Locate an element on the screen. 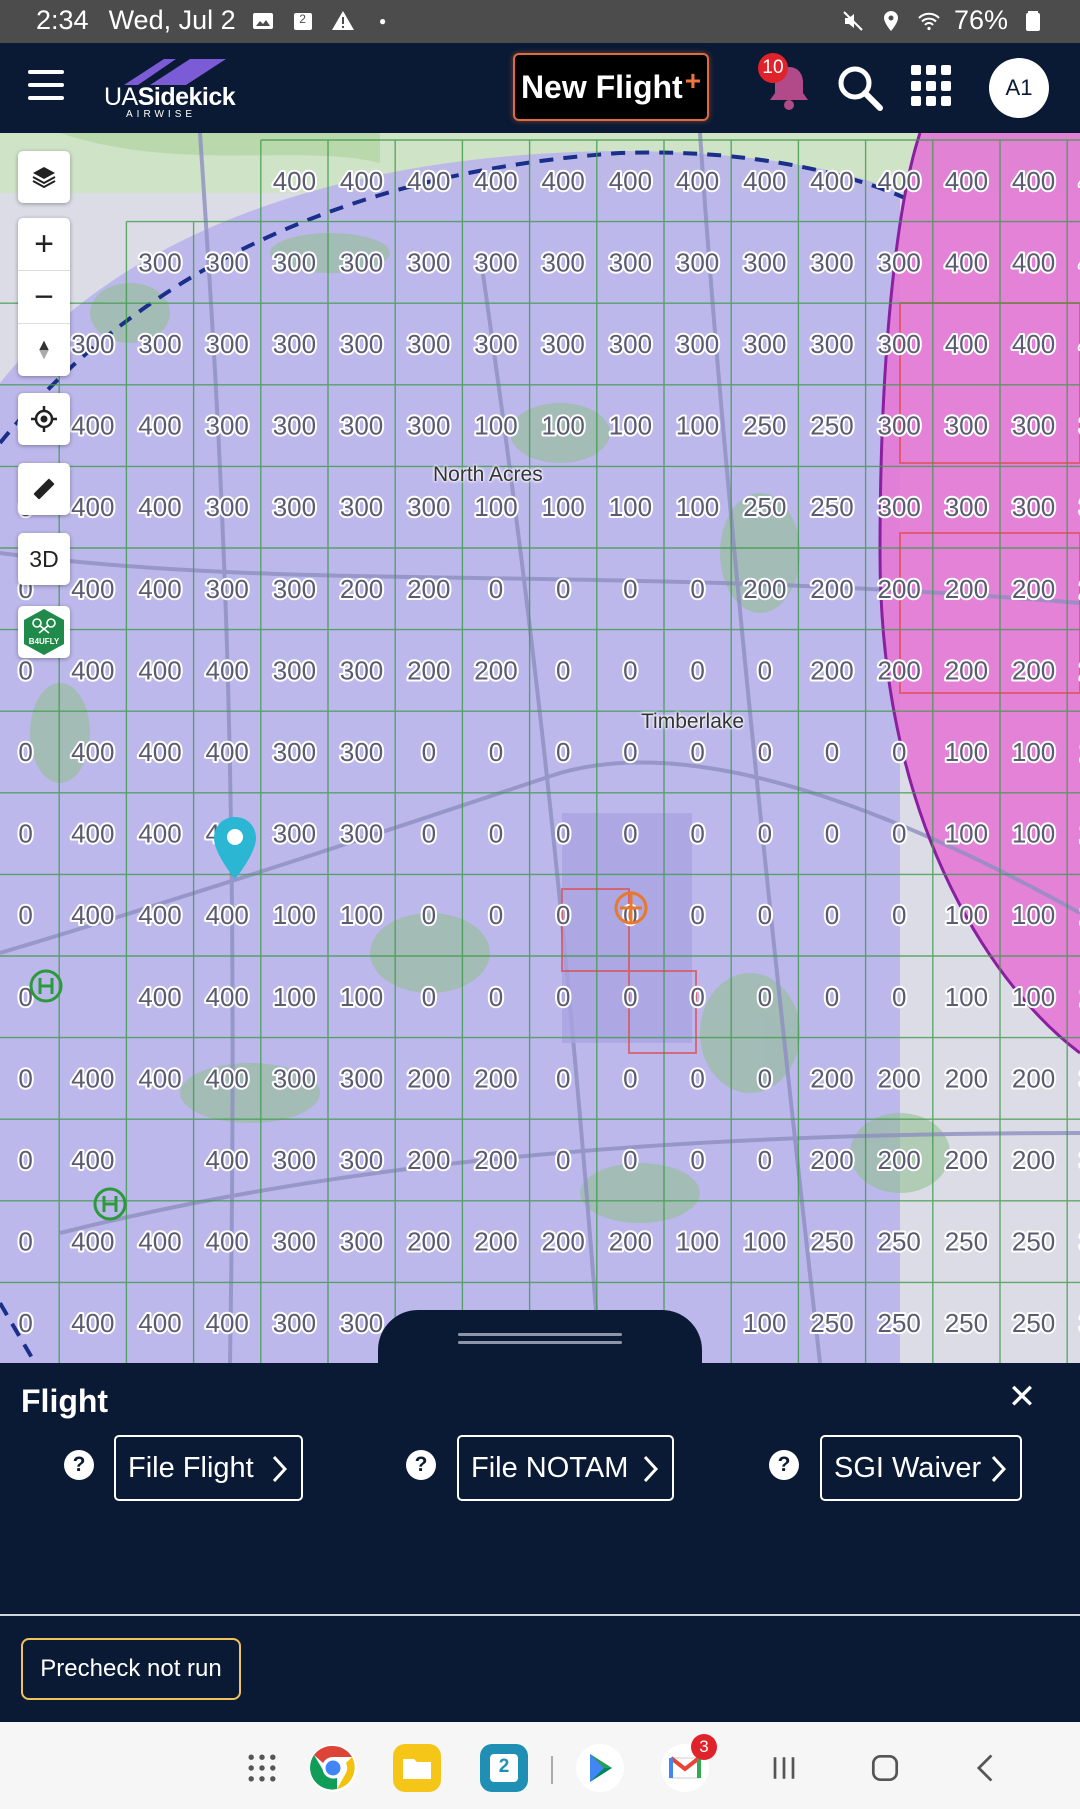 The image size is (1080, 1809). notification-badge: 10 is located at coordinates (773, 68).